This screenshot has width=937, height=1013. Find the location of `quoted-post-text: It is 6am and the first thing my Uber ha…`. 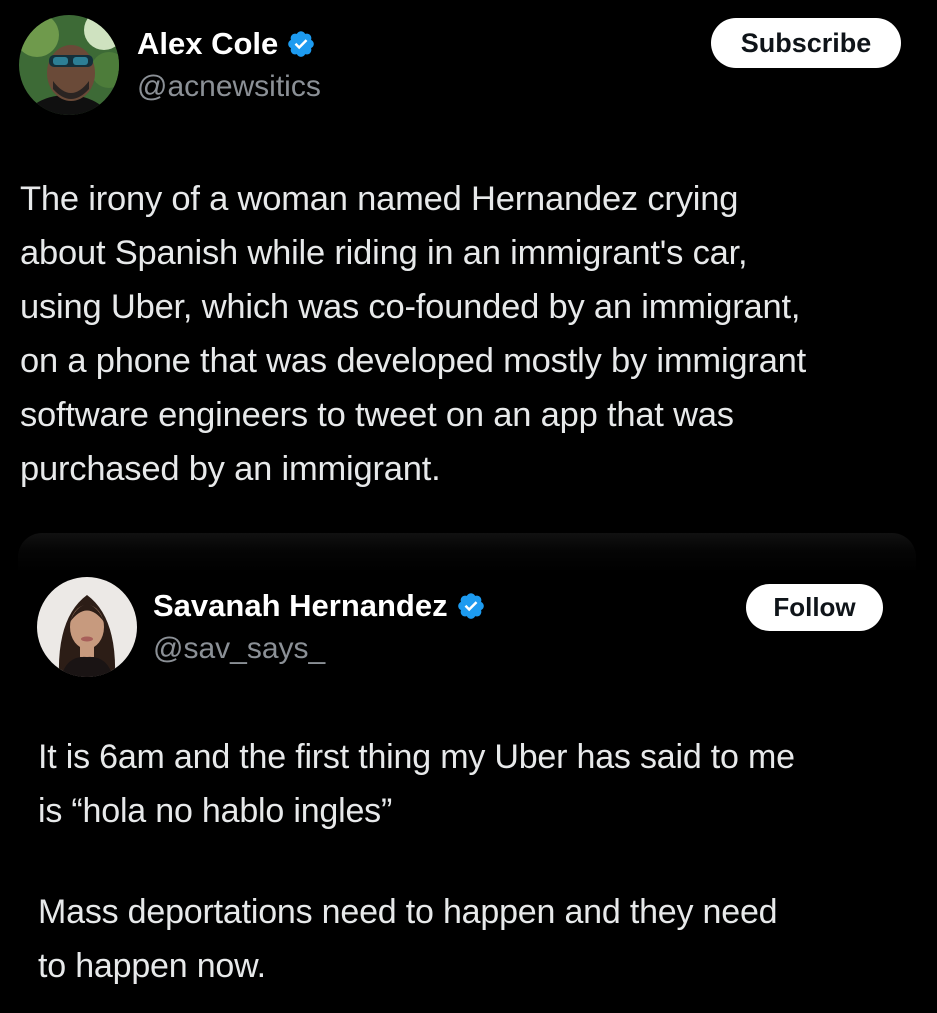

quoted-post-text: It is 6am and the first thing my Uber ha… is located at coordinates (416, 784).